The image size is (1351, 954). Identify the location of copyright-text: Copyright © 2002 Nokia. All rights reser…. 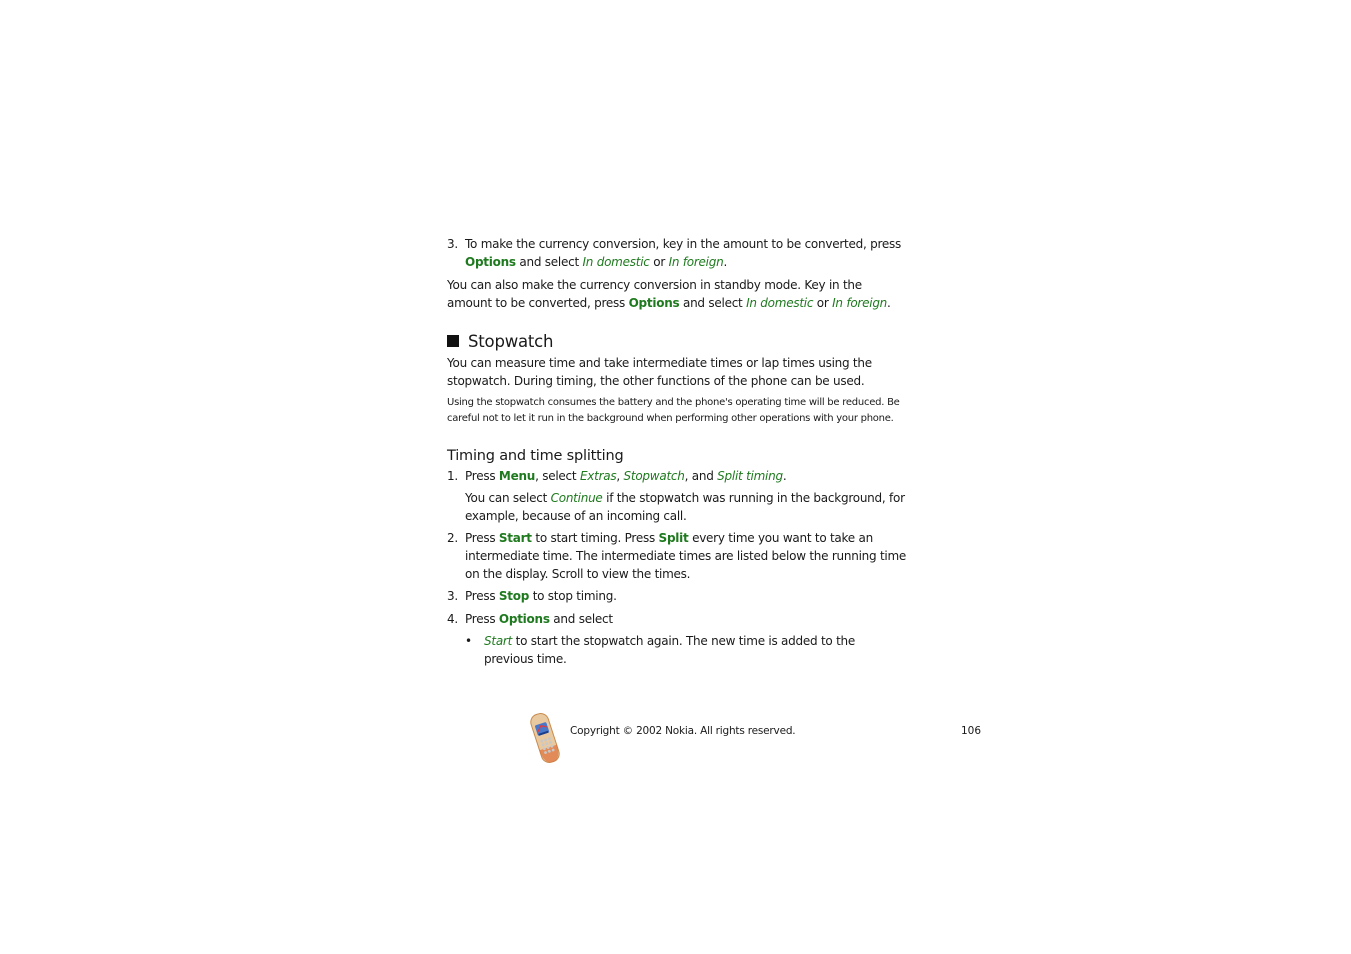
(683, 731).